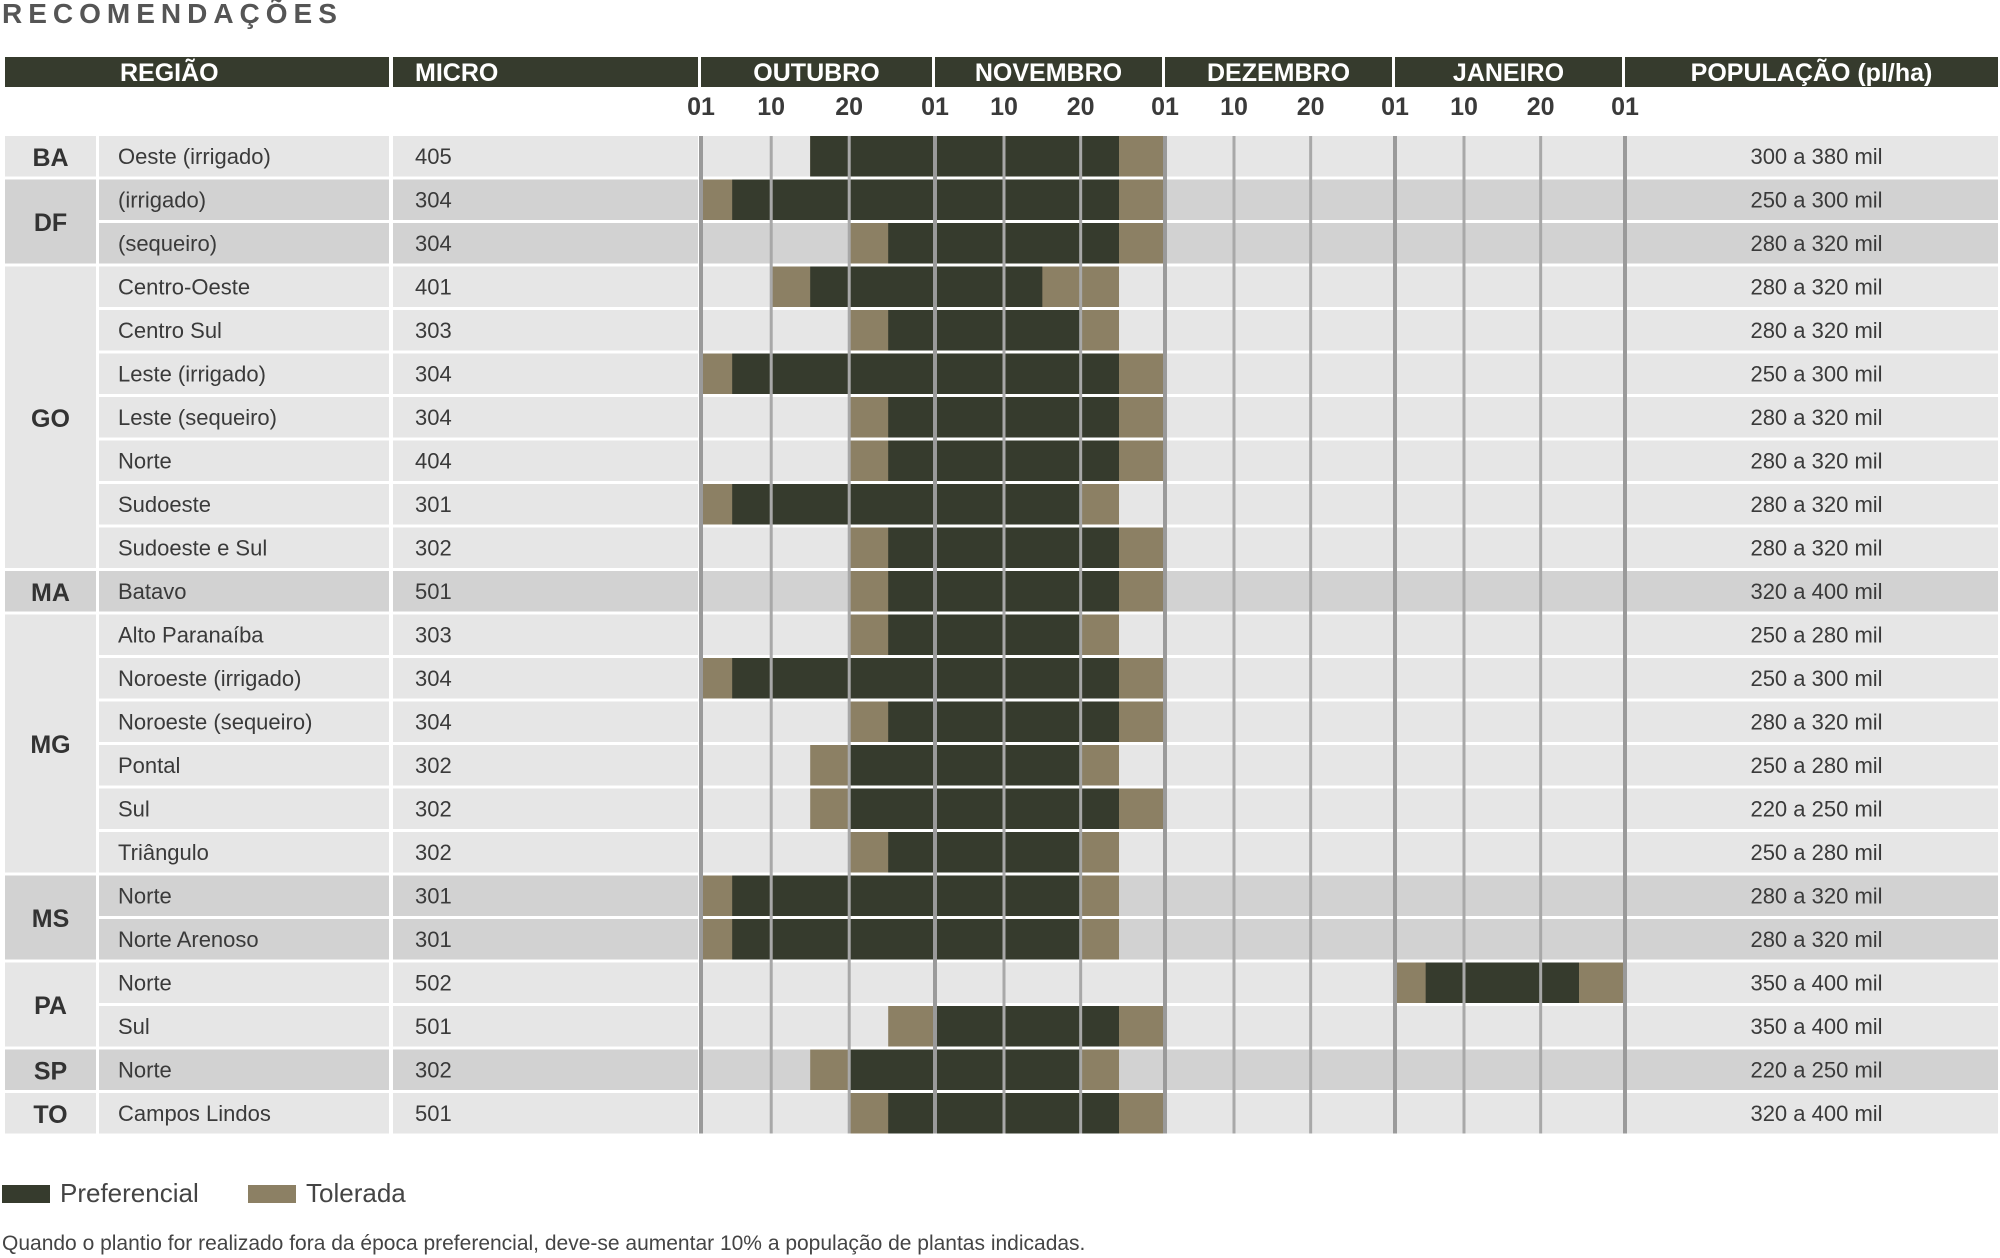  What do you see at coordinates (1048, 73) in the screenshot?
I see `header-label: NOVEMBRO` at bounding box center [1048, 73].